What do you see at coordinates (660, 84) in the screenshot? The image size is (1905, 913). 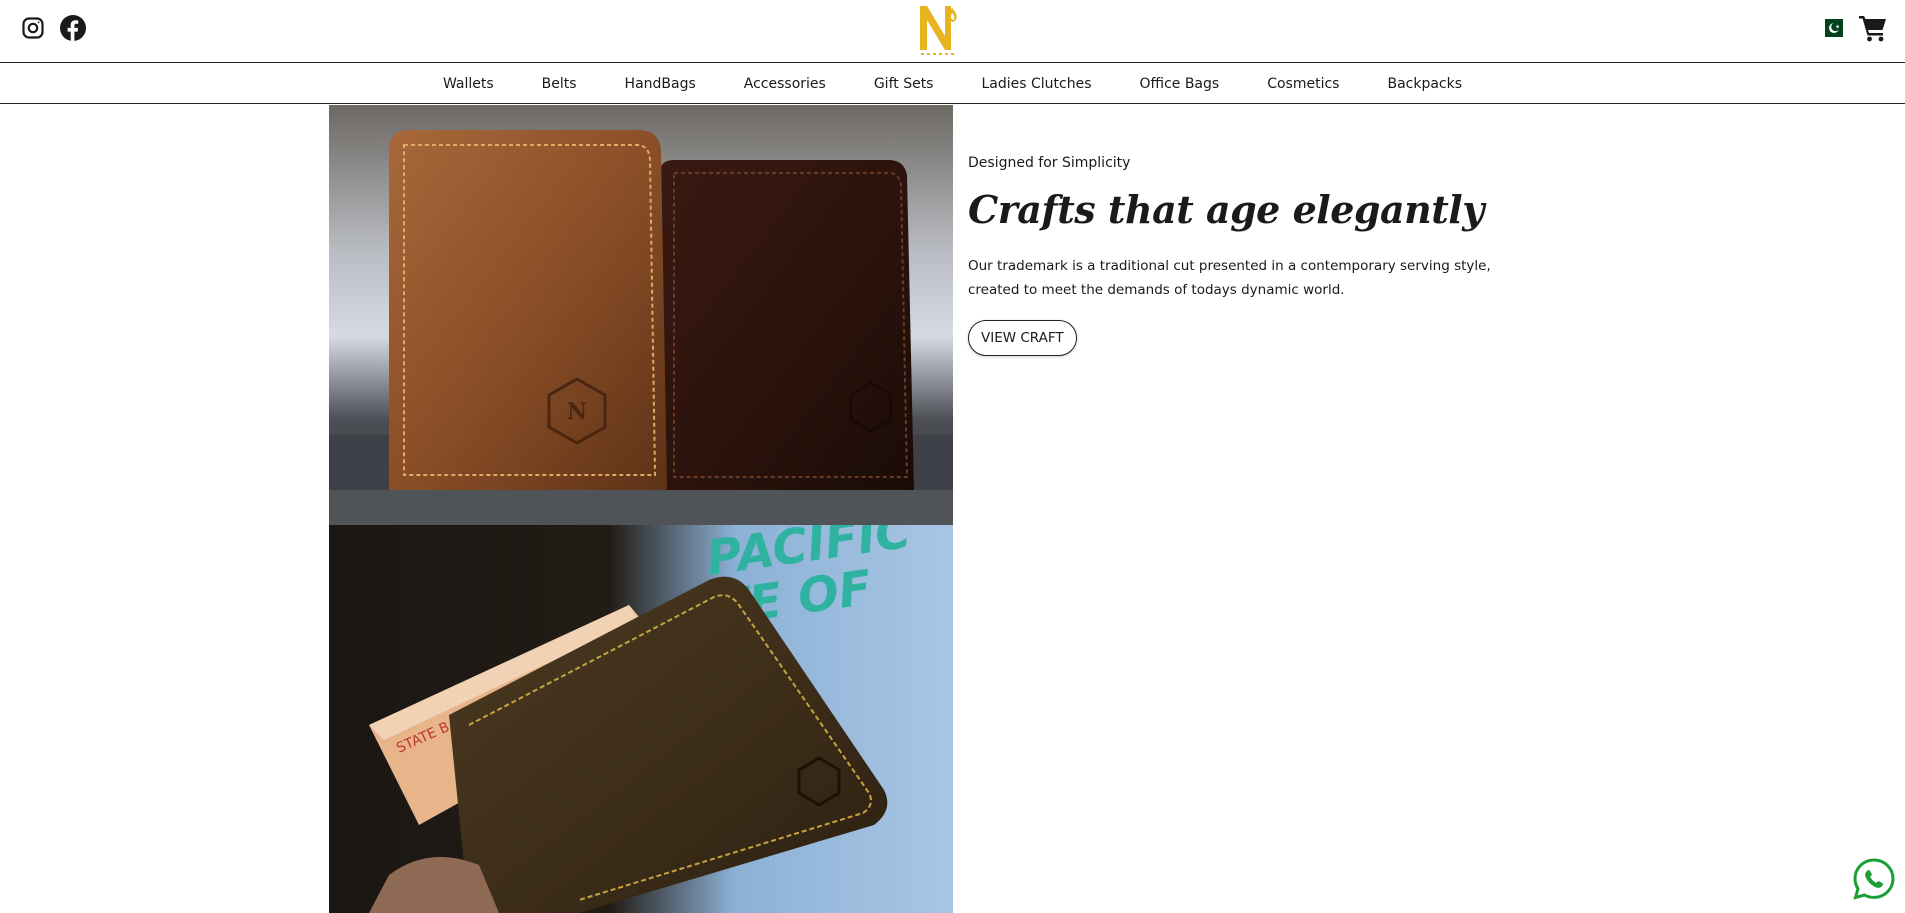 I see `nav-item-handbags: HandBags` at bounding box center [660, 84].